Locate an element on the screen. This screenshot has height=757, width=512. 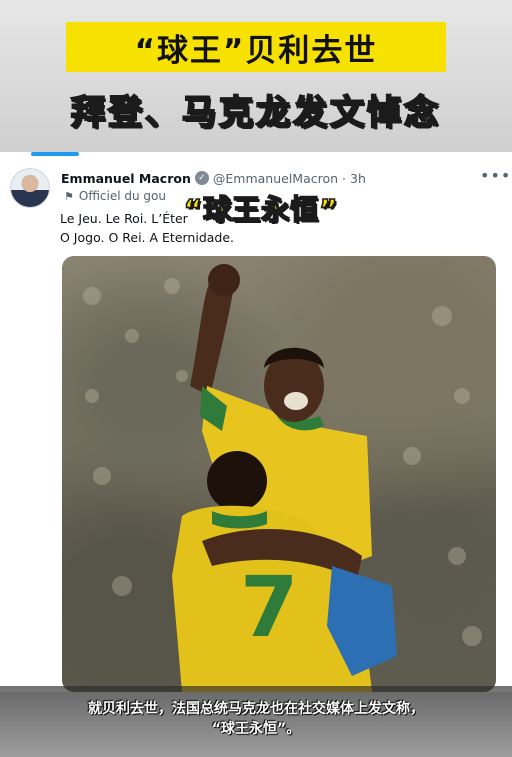
account-label: ⚑ Officiel du gou is located at coordinates (115, 196).